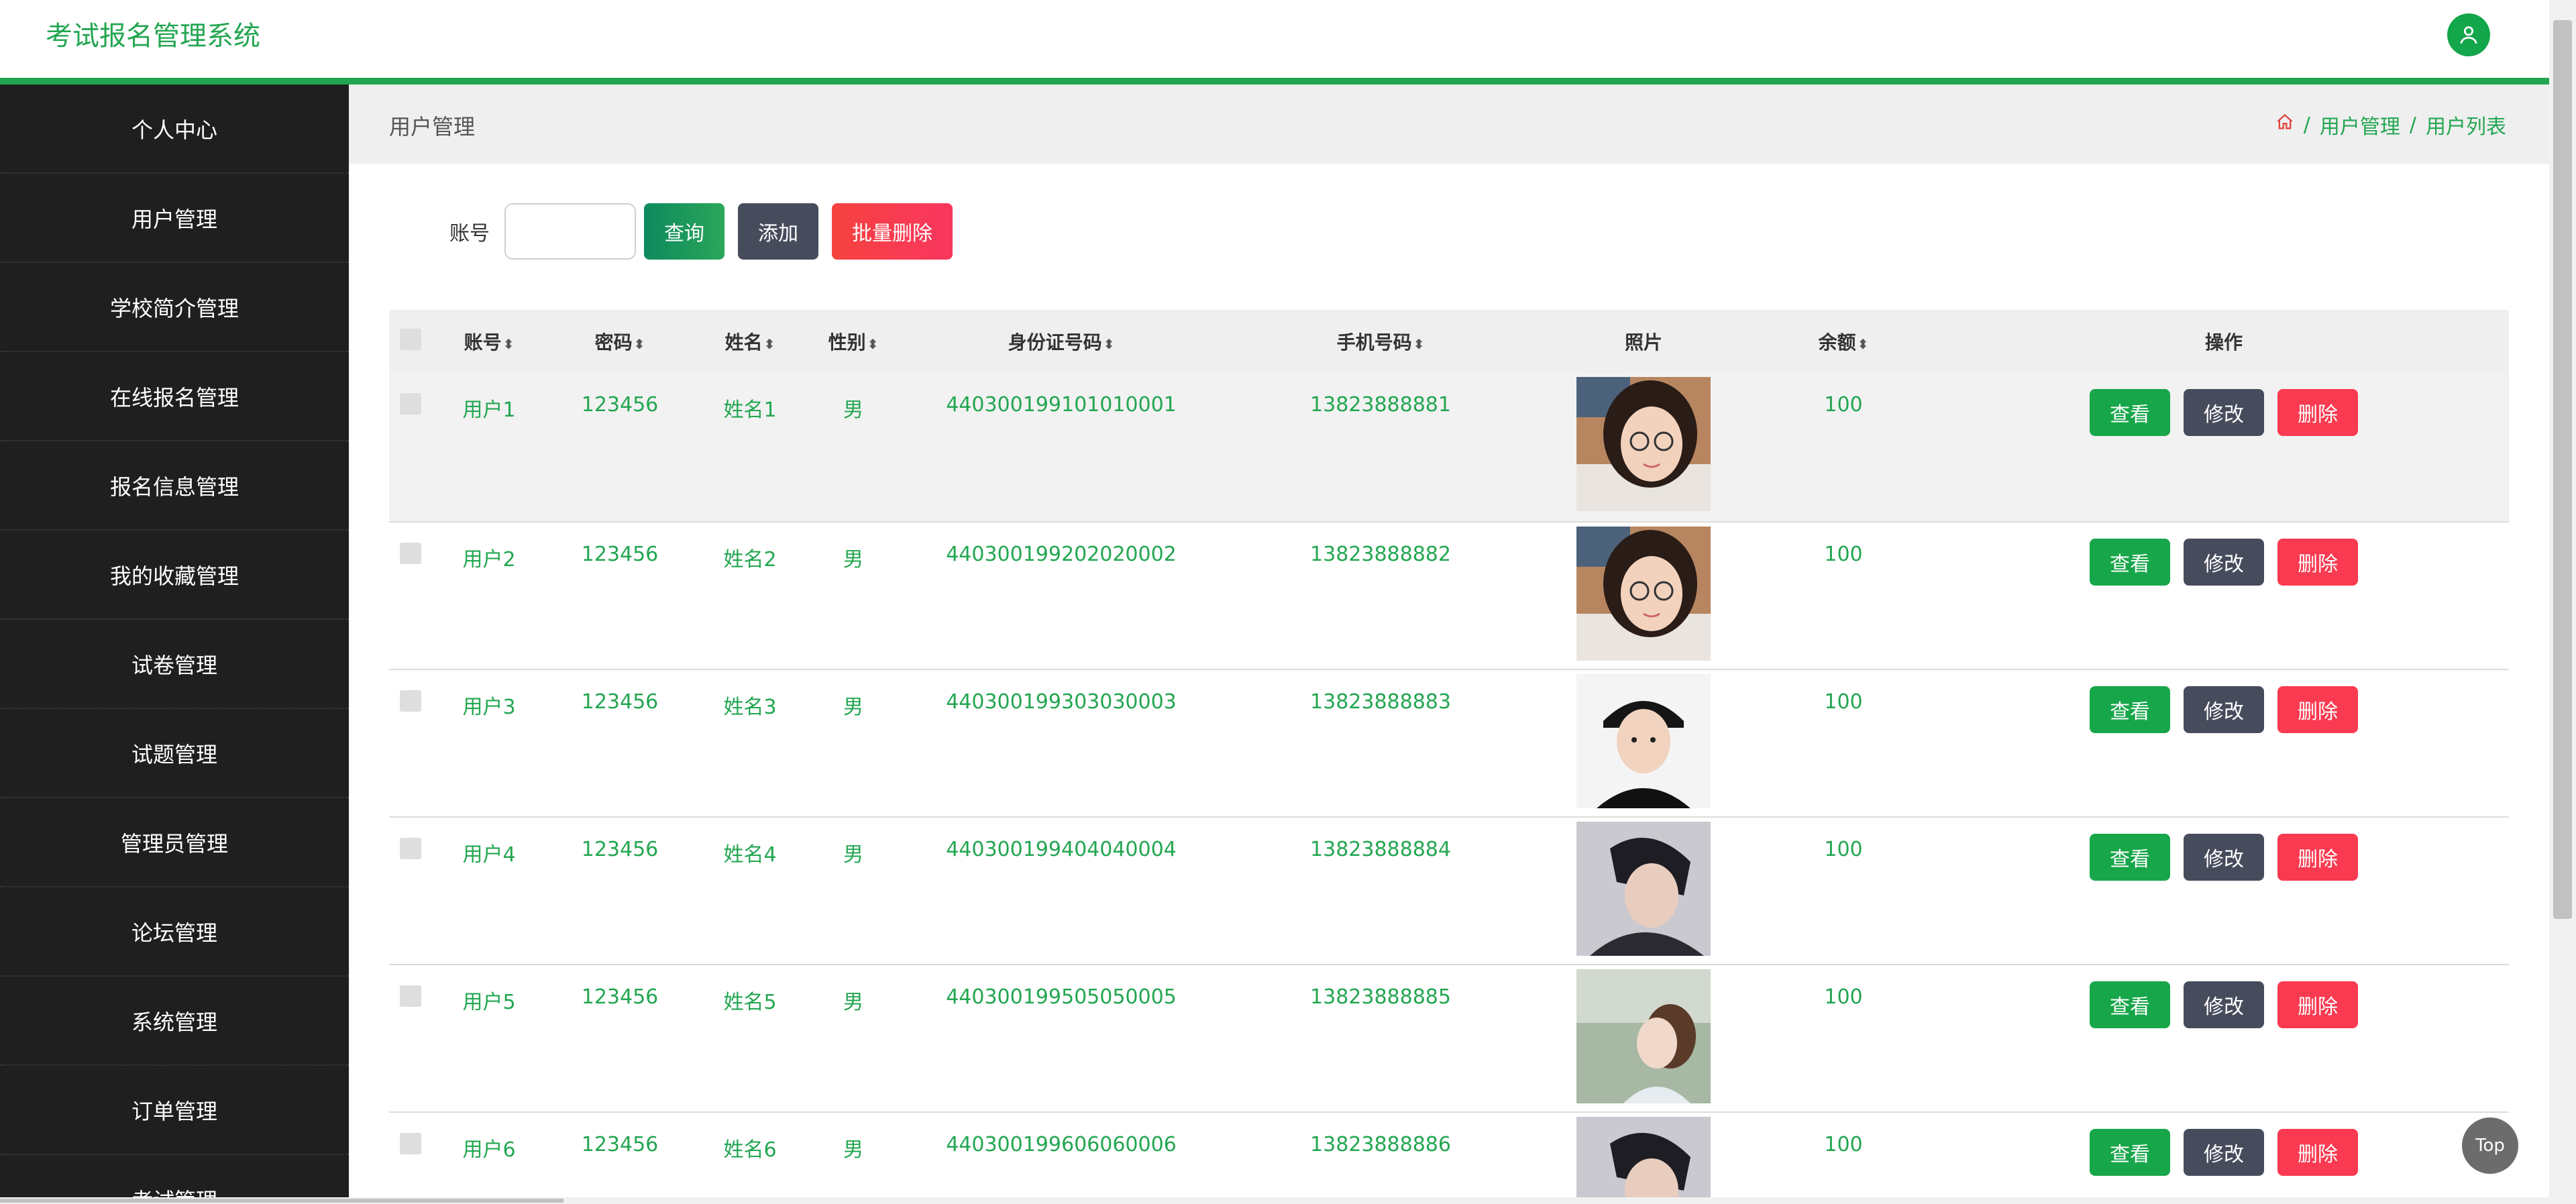 The width and height of the screenshot is (2576, 1204). What do you see at coordinates (570, 231) in the screenshot?
I see `account-search-input` at bounding box center [570, 231].